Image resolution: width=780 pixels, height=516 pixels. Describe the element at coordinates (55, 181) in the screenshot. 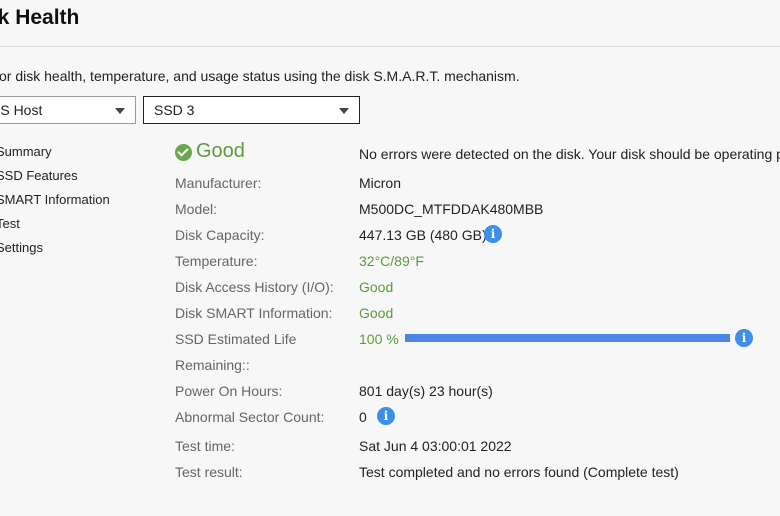

I see `sidebar-item-ssd-features: SSD Features` at that location.